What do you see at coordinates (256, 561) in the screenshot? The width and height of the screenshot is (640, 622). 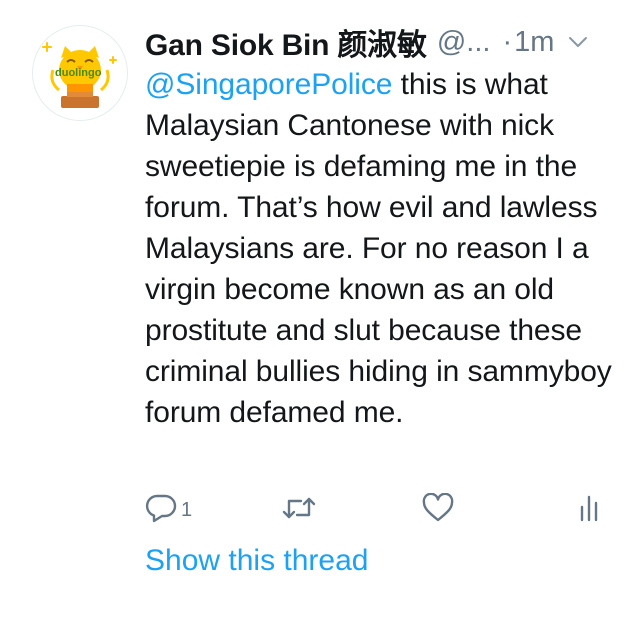 I see `show-thread-link: Show this thread` at bounding box center [256, 561].